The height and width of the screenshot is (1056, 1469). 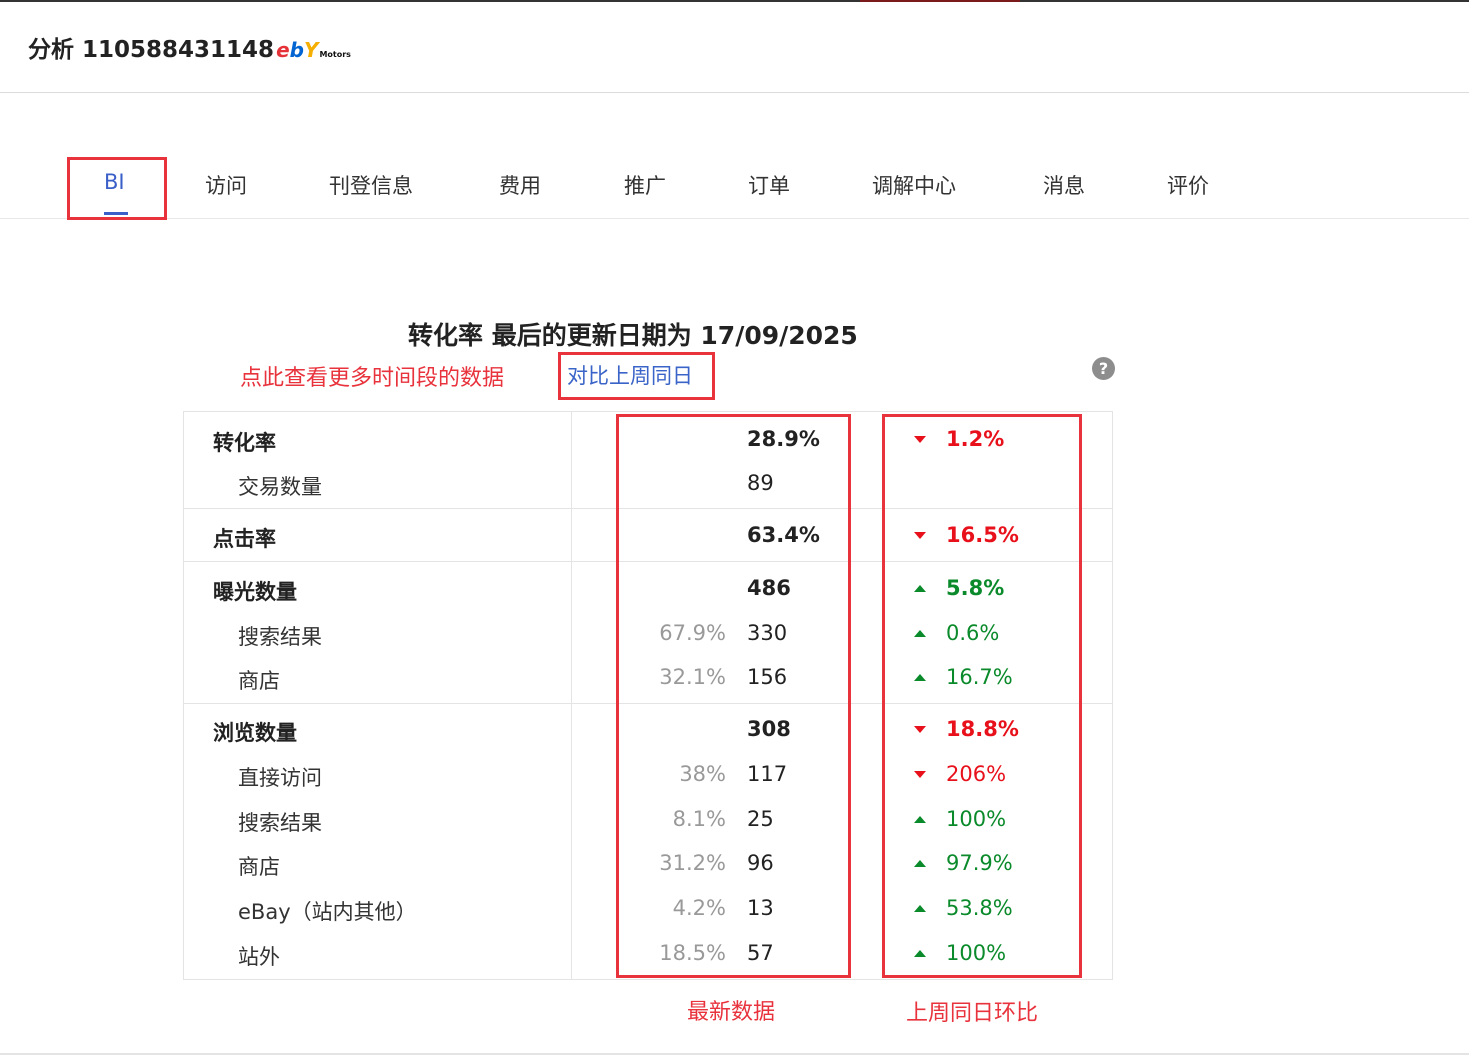 I want to click on row-share-percent: 32.1%, so click(x=692, y=677).